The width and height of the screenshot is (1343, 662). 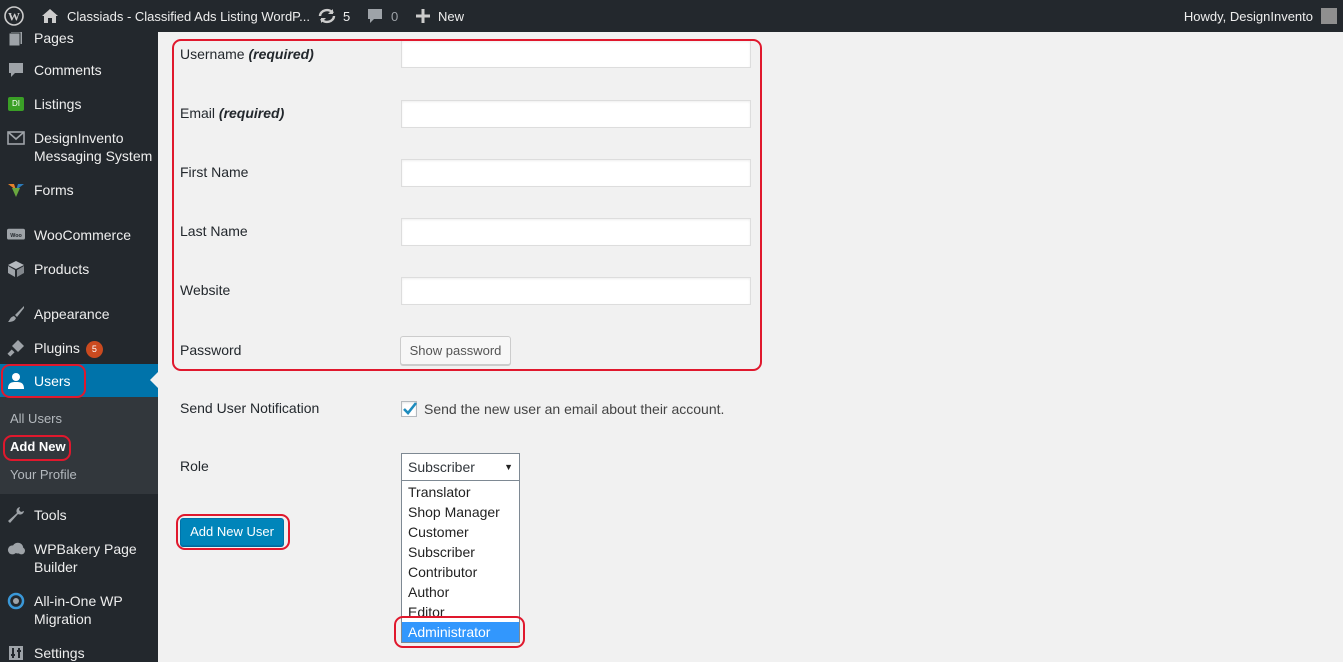 I want to click on email-input, so click(x=576, y=114).